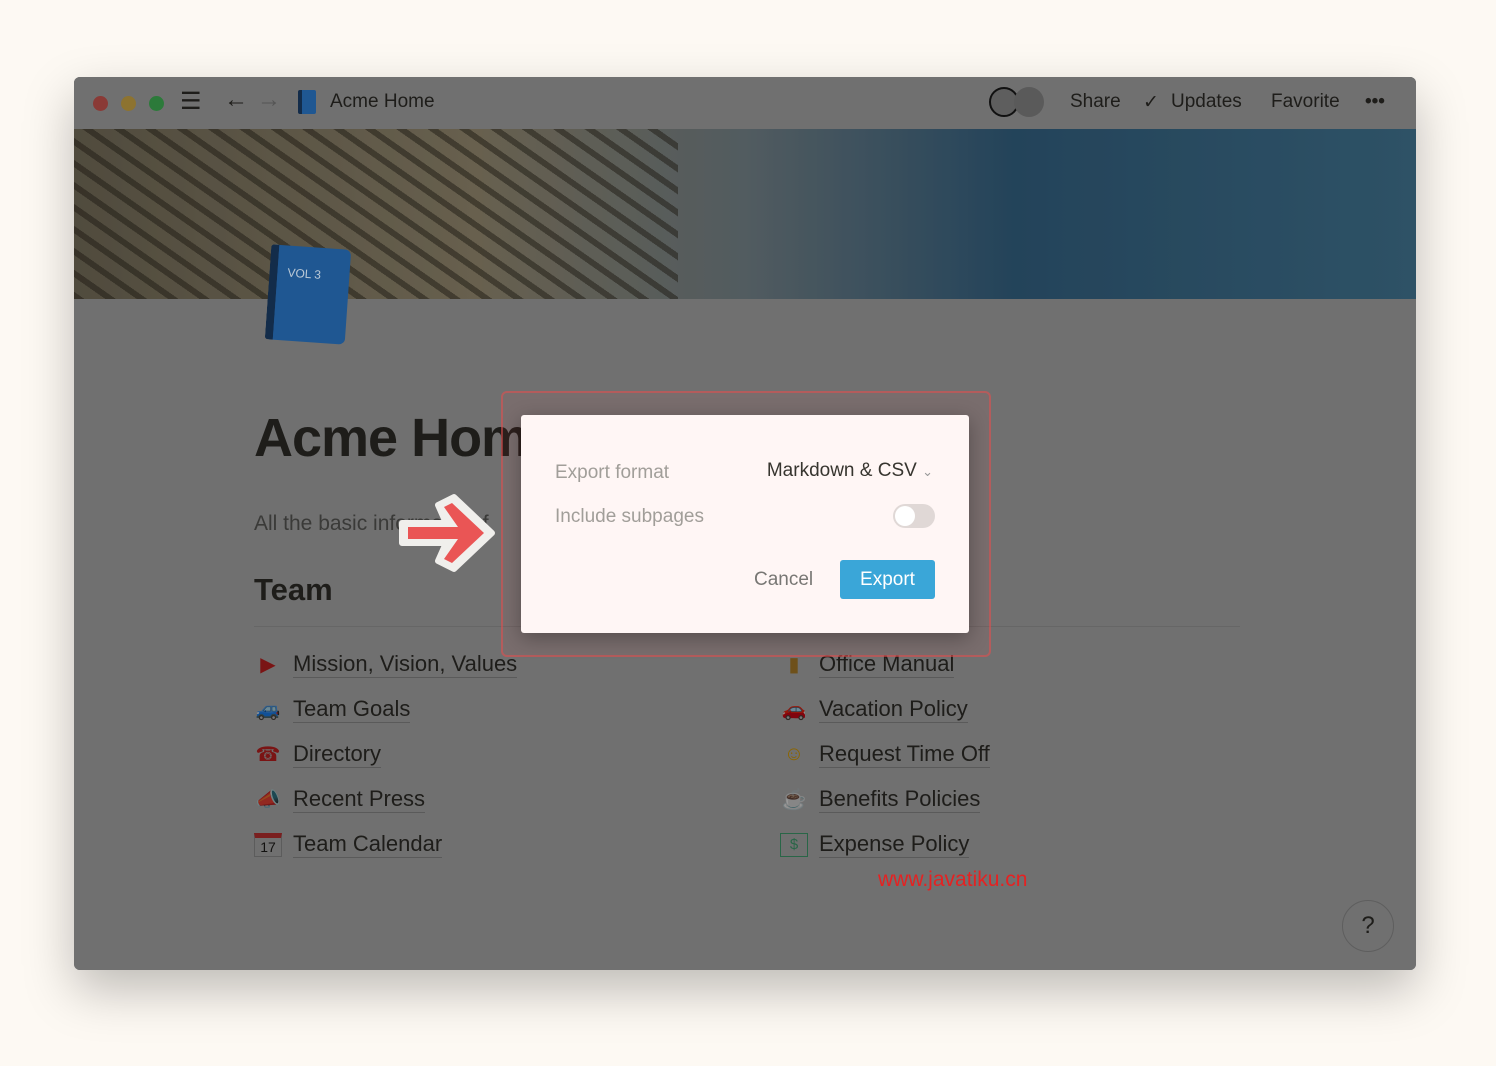  What do you see at coordinates (894, 844) in the screenshot?
I see `link-label: Expense Policy` at bounding box center [894, 844].